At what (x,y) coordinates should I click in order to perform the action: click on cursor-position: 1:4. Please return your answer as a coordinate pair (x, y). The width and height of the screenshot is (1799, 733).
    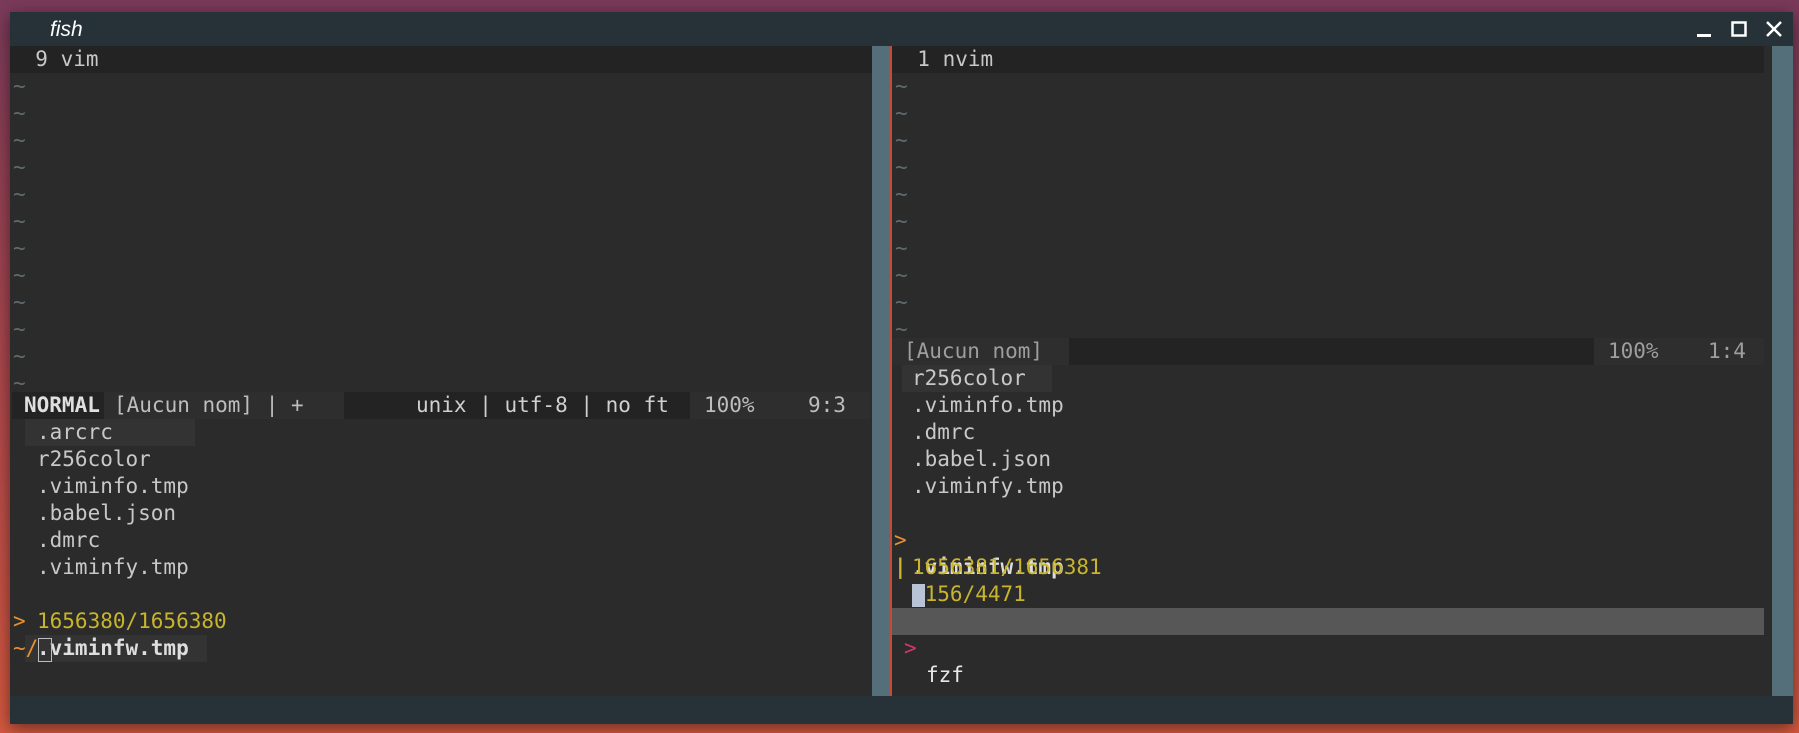
    Looking at the image, I should click on (1727, 351).